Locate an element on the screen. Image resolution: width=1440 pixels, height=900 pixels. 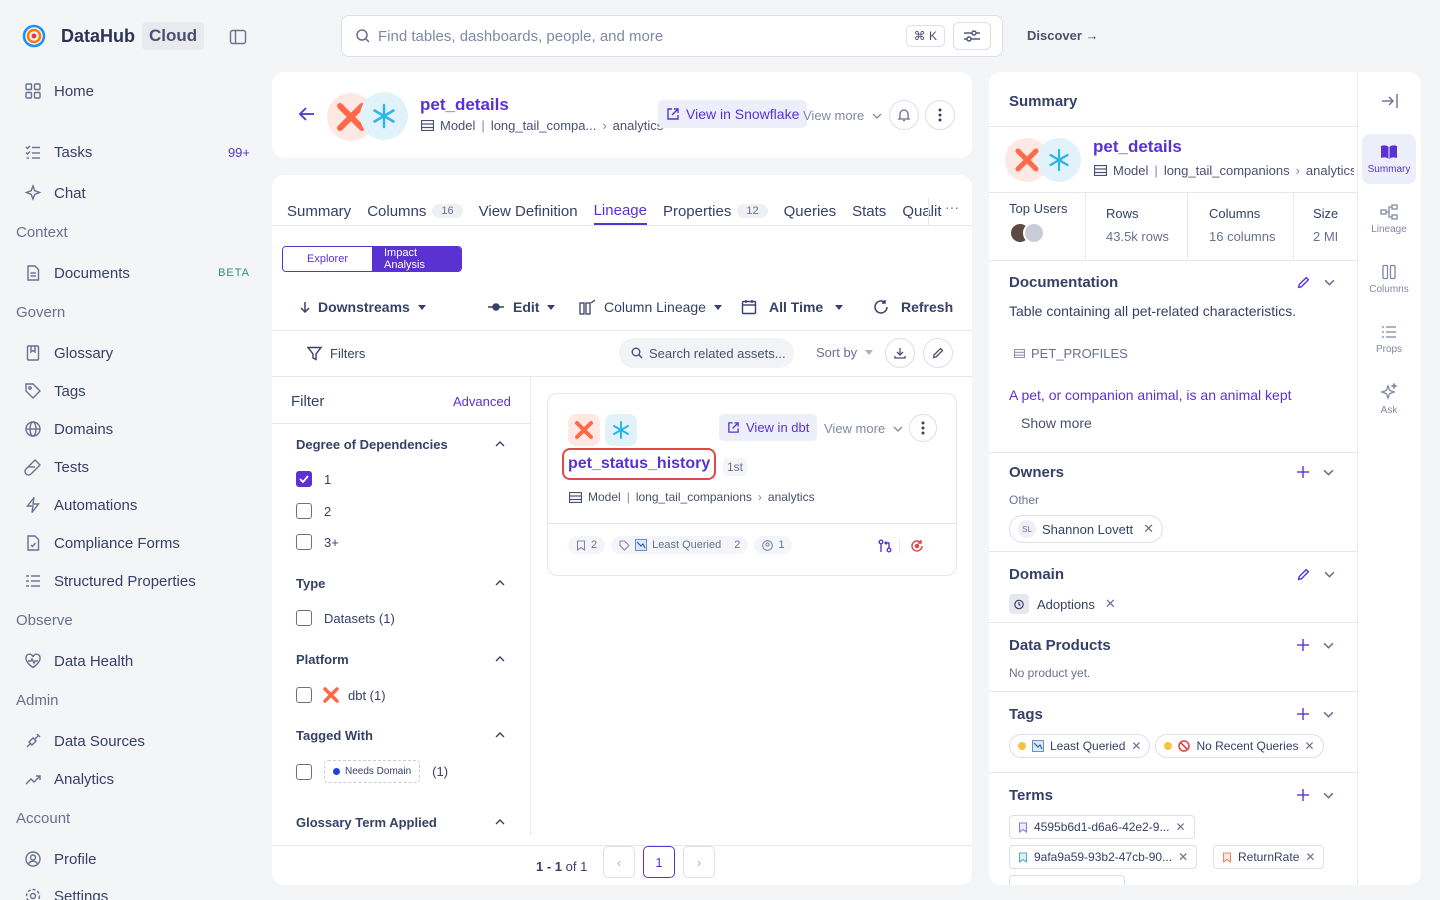
edit-dropdown: Edit is located at coordinates (521, 307).